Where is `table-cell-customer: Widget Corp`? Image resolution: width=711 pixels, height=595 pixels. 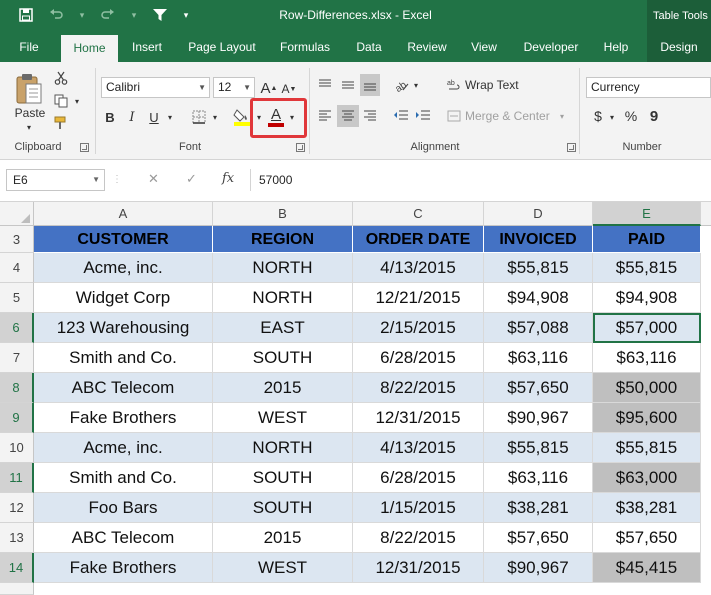 table-cell-customer: Widget Corp is located at coordinates (123, 298).